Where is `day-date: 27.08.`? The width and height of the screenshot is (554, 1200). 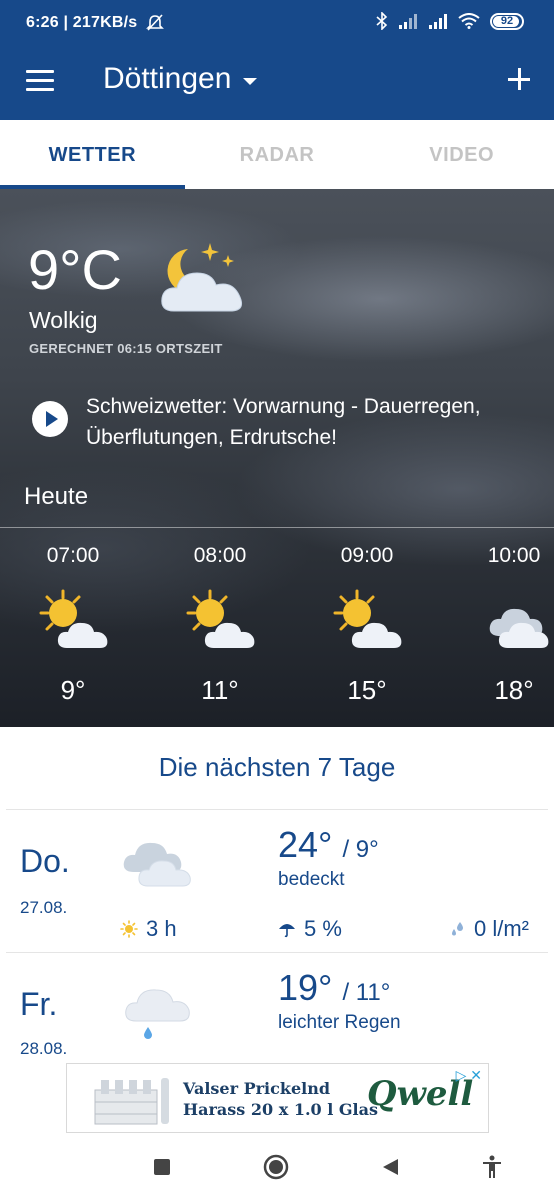 day-date: 27.08. is located at coordinates (44, 907).